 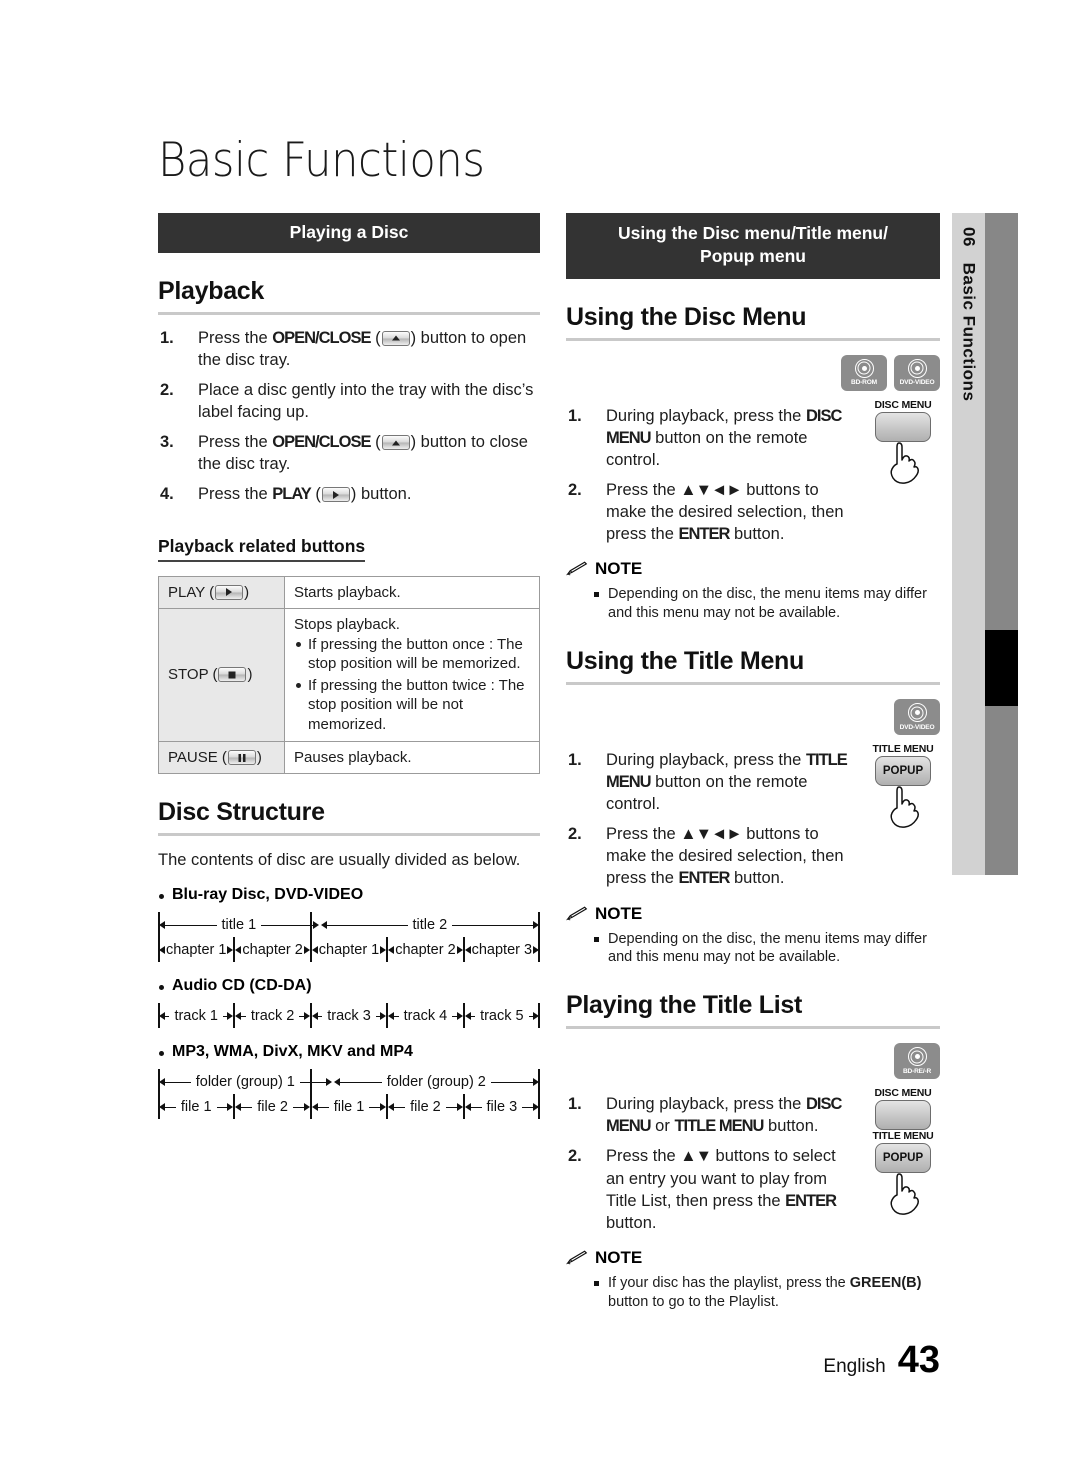 What do you see at coordinates (753, 716) in the screenshot?
I see `disc-type-badges: DVD-VIDEO` at bounding box center [753, 716].